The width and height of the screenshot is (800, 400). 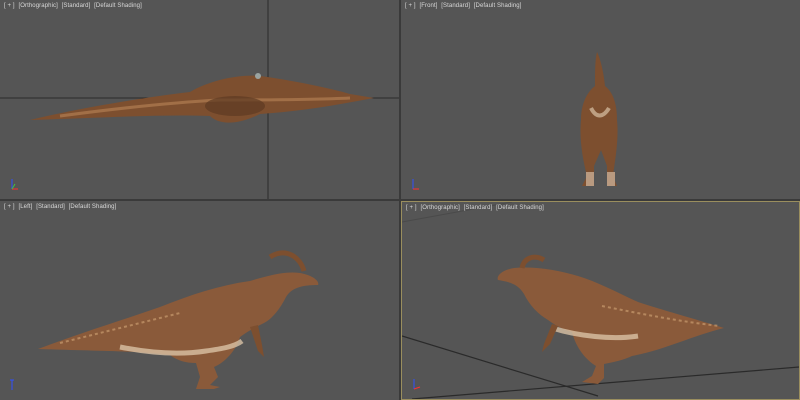 What do you see at coordinates (610, 319) in the screenshot?
I see `dinosaur-model-perspective` at bounding box center [610, 319].